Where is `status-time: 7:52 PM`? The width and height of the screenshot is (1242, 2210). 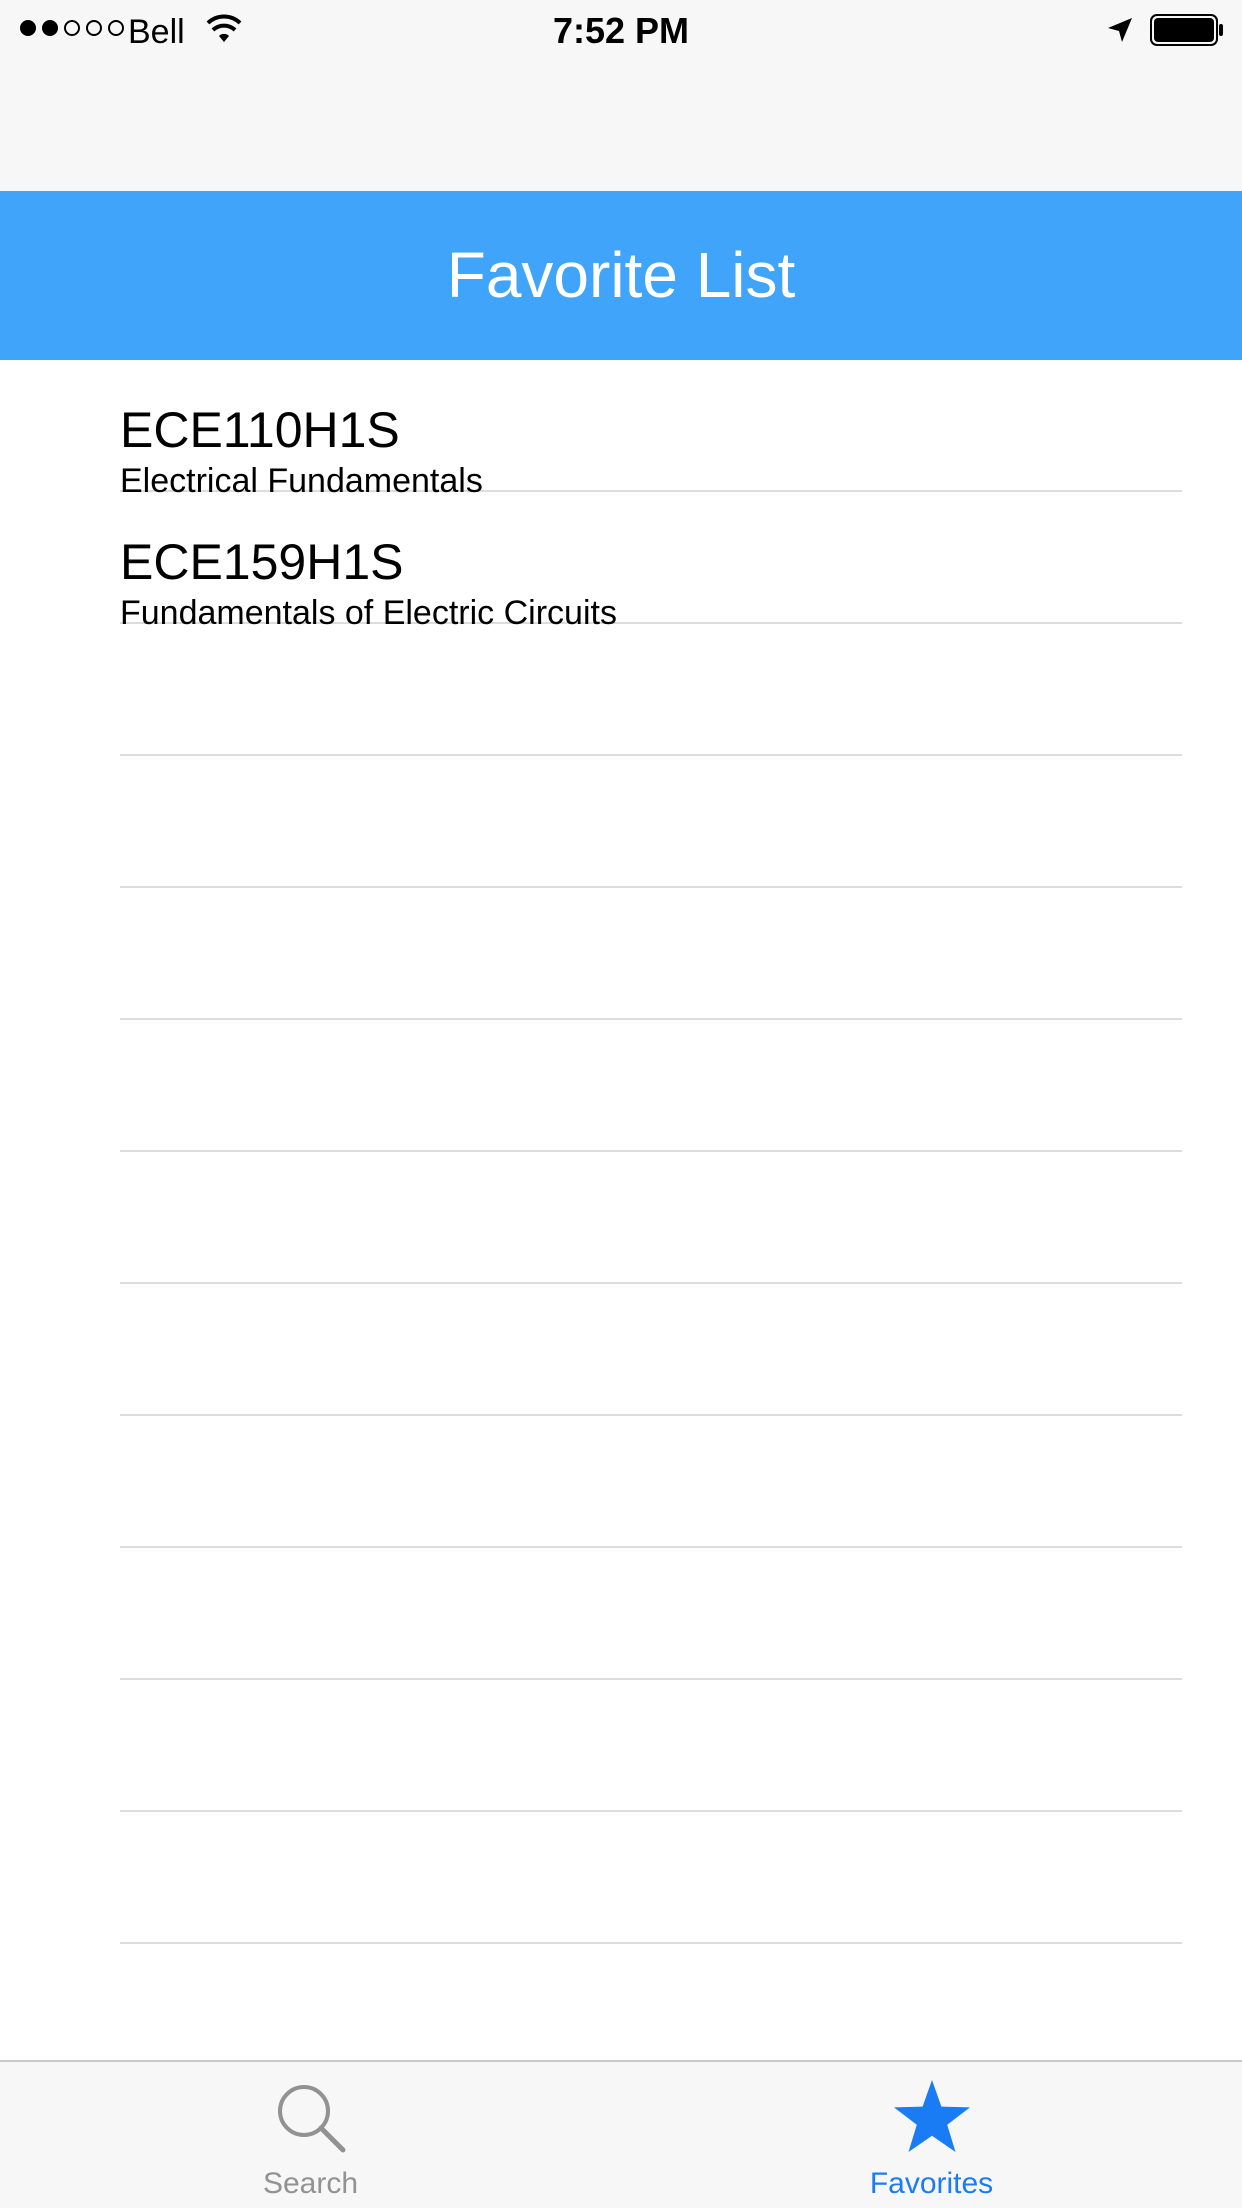 status-time: 7:52 PM is located at coordinates (621, 30).